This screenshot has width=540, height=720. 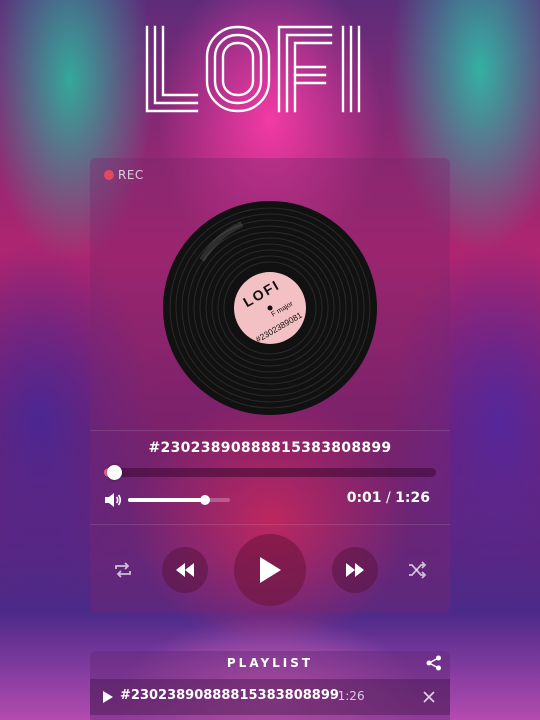 I want to click on playback-controls, so click(x=270, y=570).